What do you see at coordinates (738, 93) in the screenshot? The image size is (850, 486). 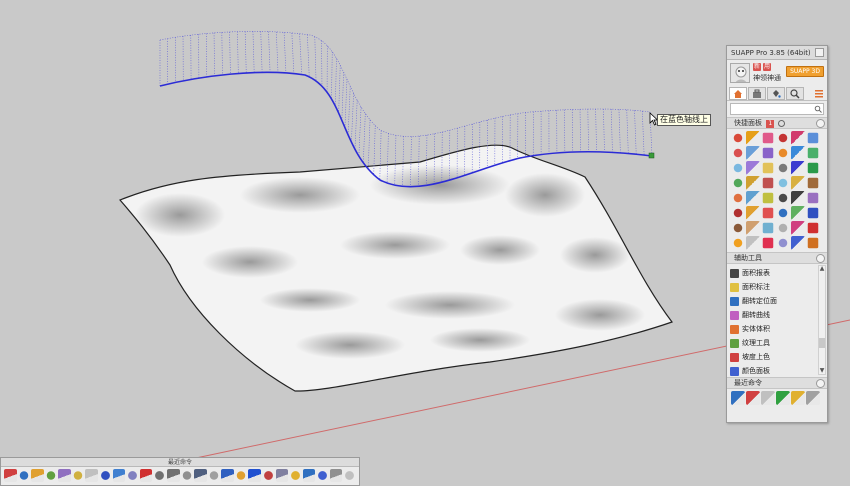 I see `tab-home` at bounding box center [738, 93].